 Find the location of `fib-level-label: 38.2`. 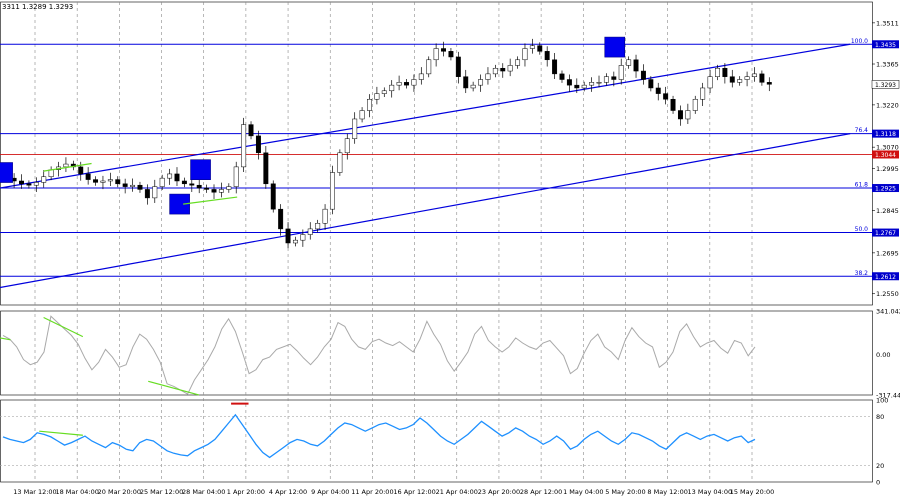

fib-level-label: 38.2 is located at coordinates (862, 273).